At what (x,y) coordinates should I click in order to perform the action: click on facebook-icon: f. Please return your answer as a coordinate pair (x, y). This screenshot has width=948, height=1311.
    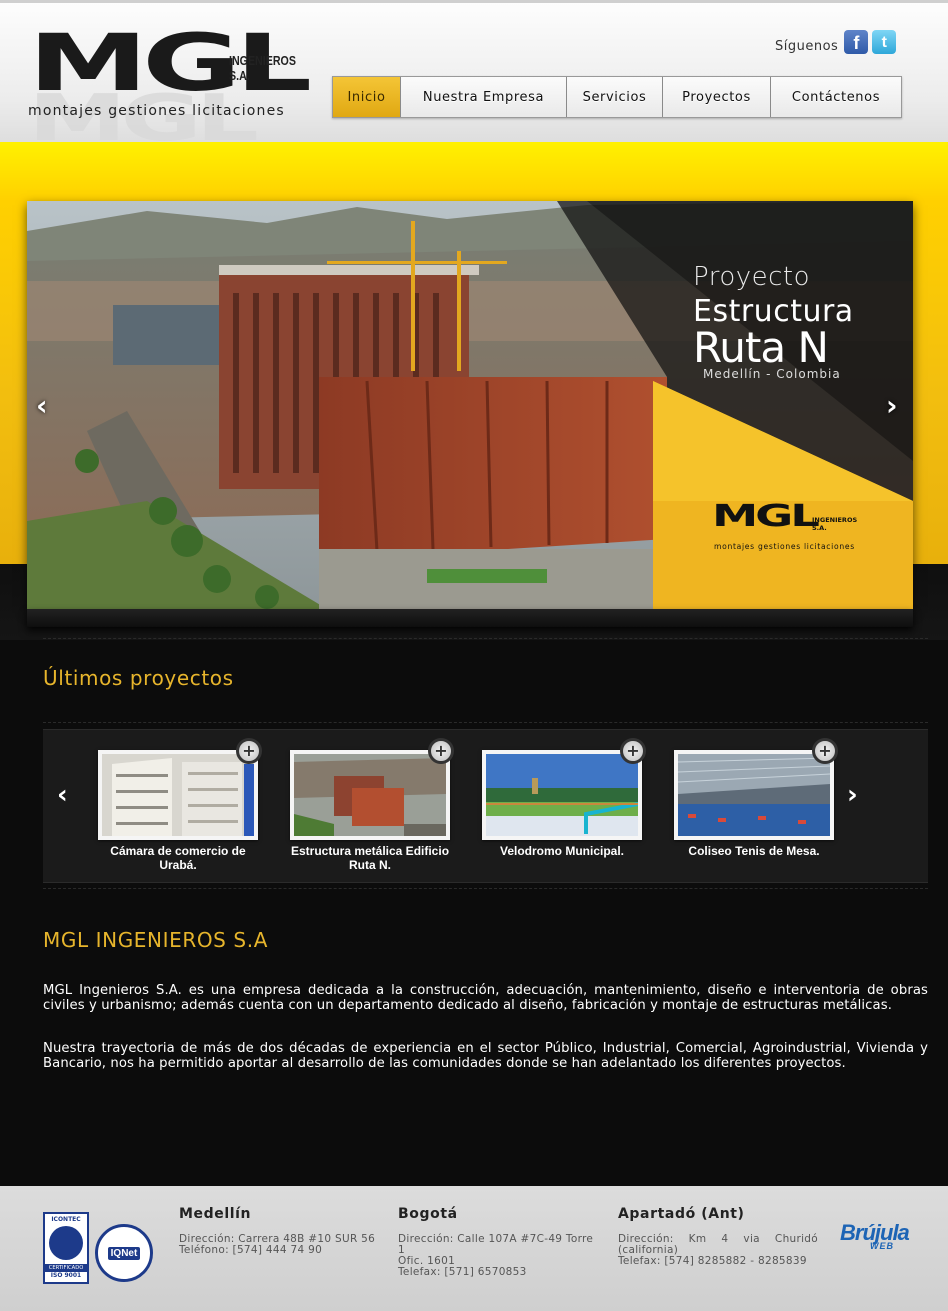
    Looking at the image, I should click on (856, 41).